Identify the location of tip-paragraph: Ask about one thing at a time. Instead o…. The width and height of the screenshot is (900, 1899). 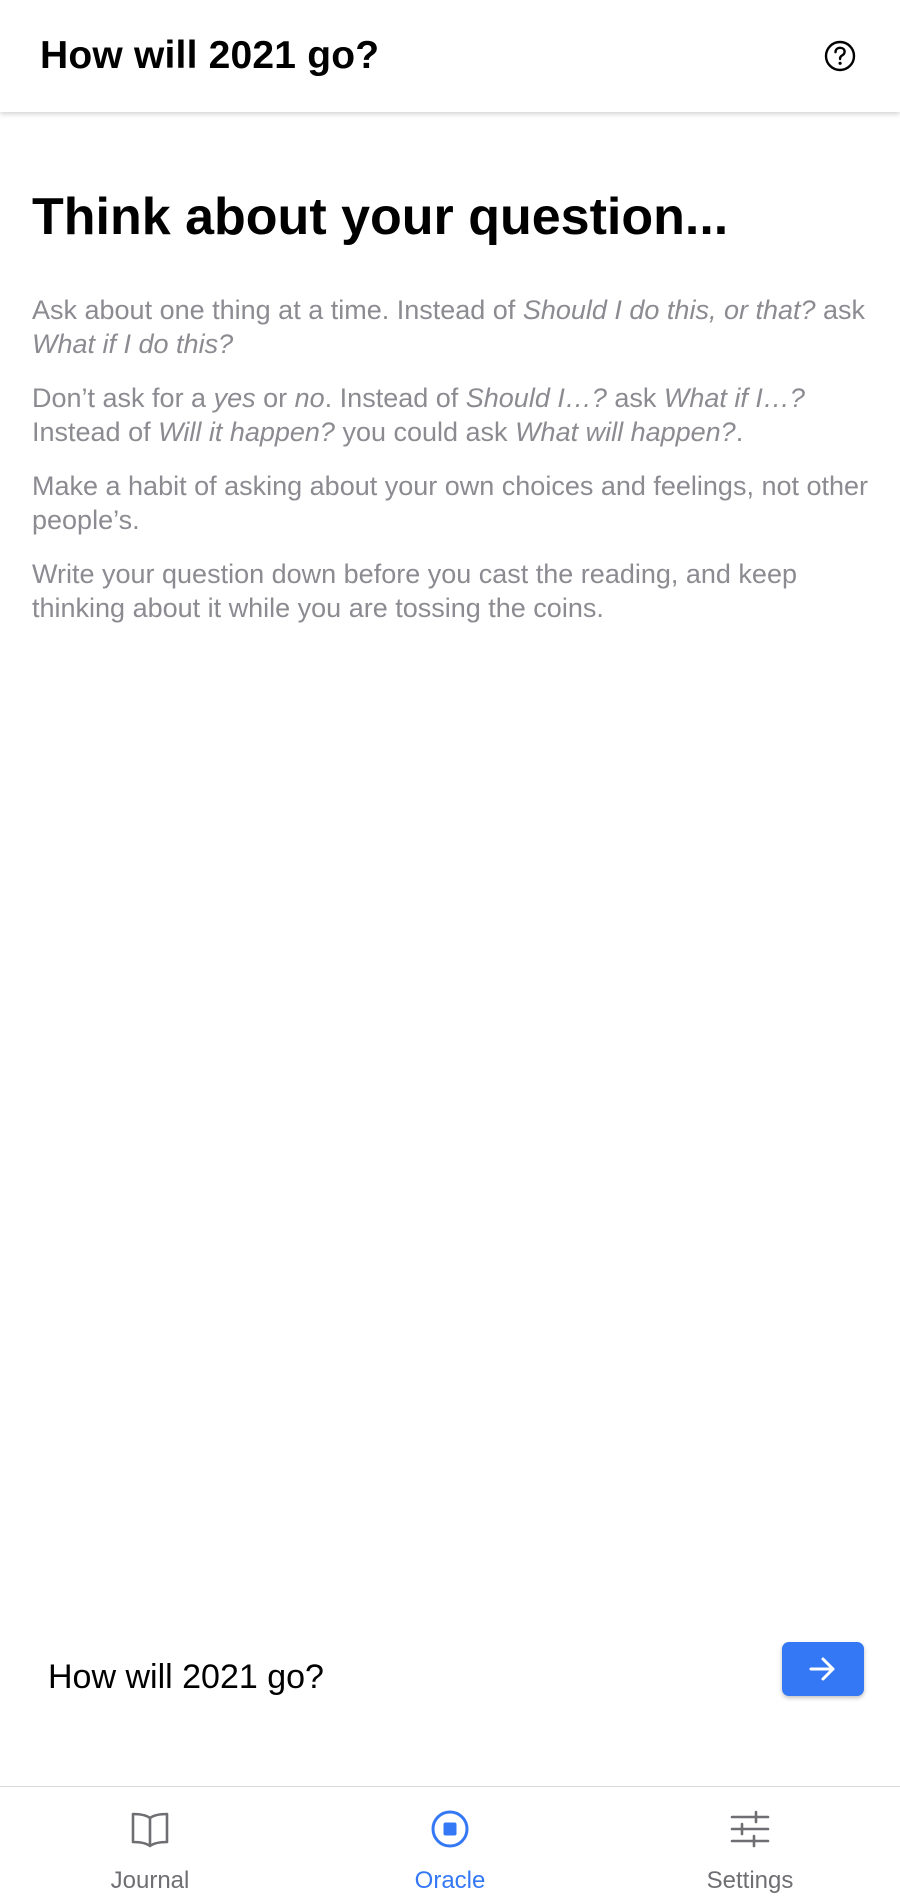
(451, 327).